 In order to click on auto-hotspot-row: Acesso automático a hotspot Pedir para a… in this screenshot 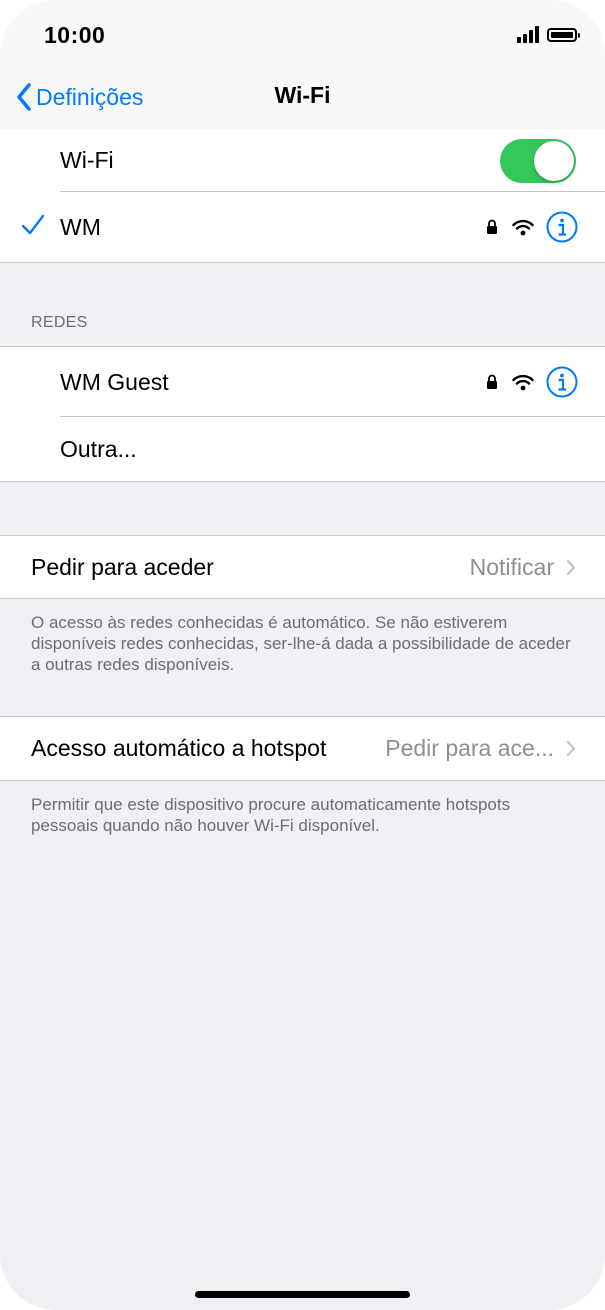, I will do `click(302, 748)`.